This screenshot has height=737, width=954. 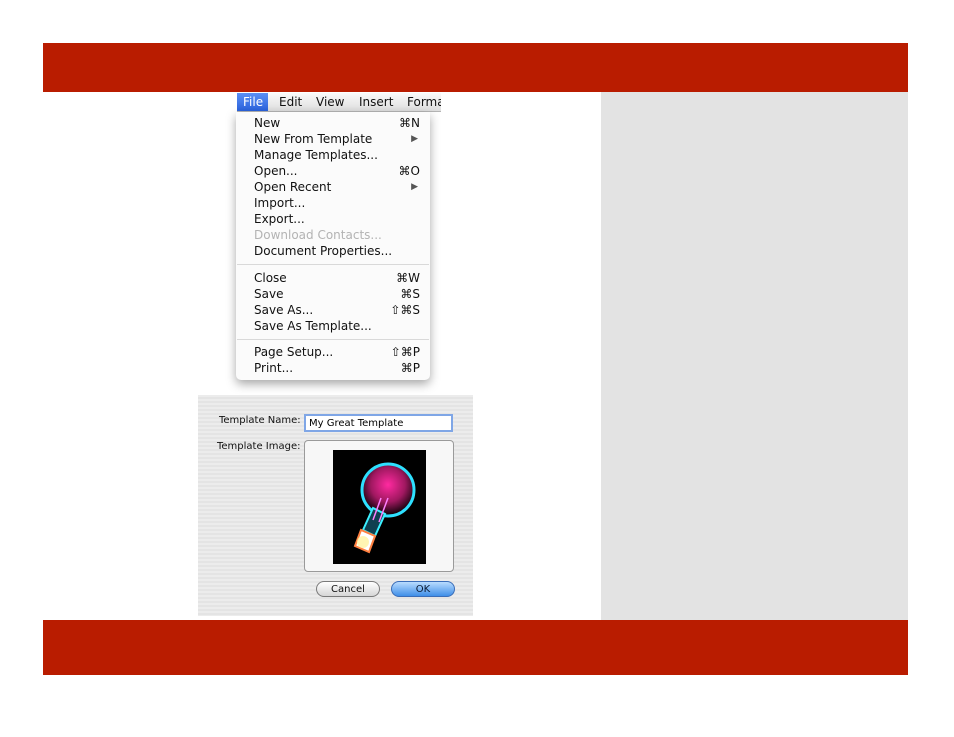 I want to click on menu-item-label: Save, so click(x=269, y=294).